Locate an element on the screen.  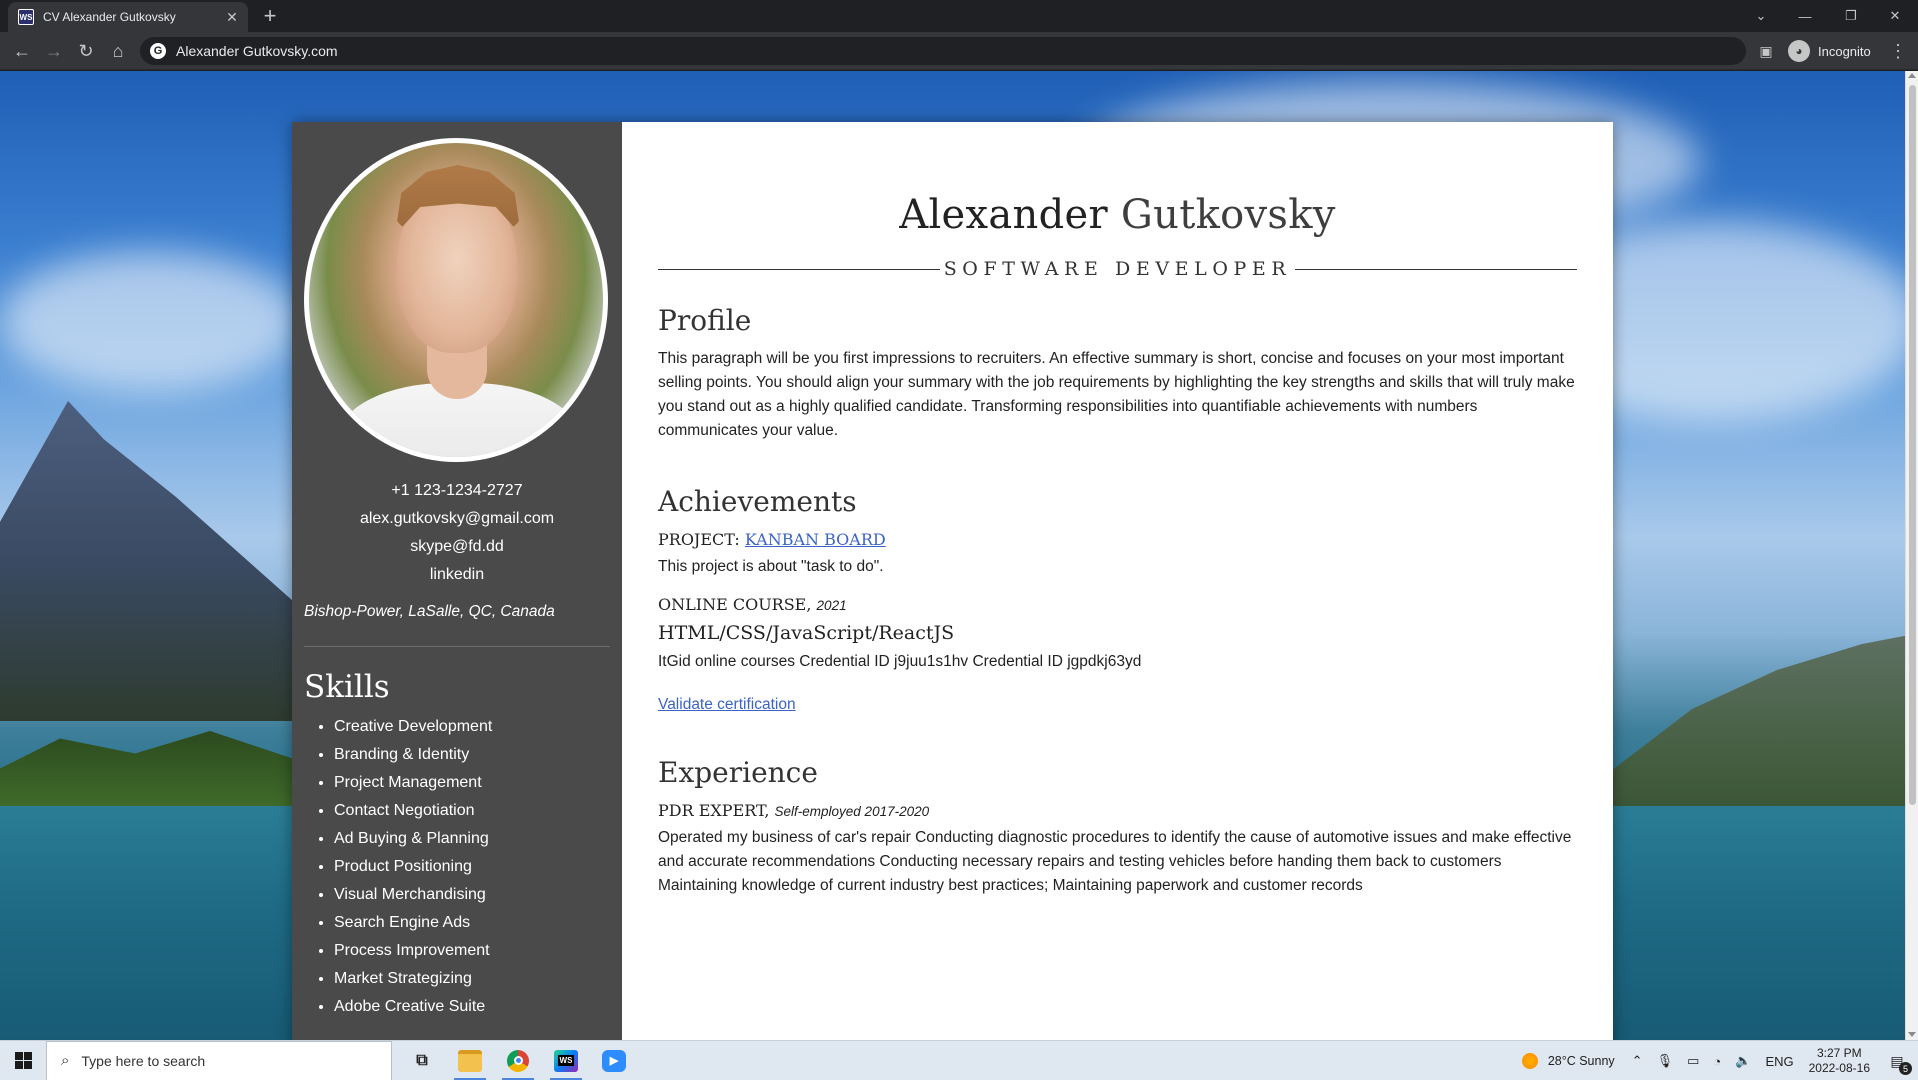
job-title: SOFTWARE DEVELOPER is located at coordinates (1117, 269).